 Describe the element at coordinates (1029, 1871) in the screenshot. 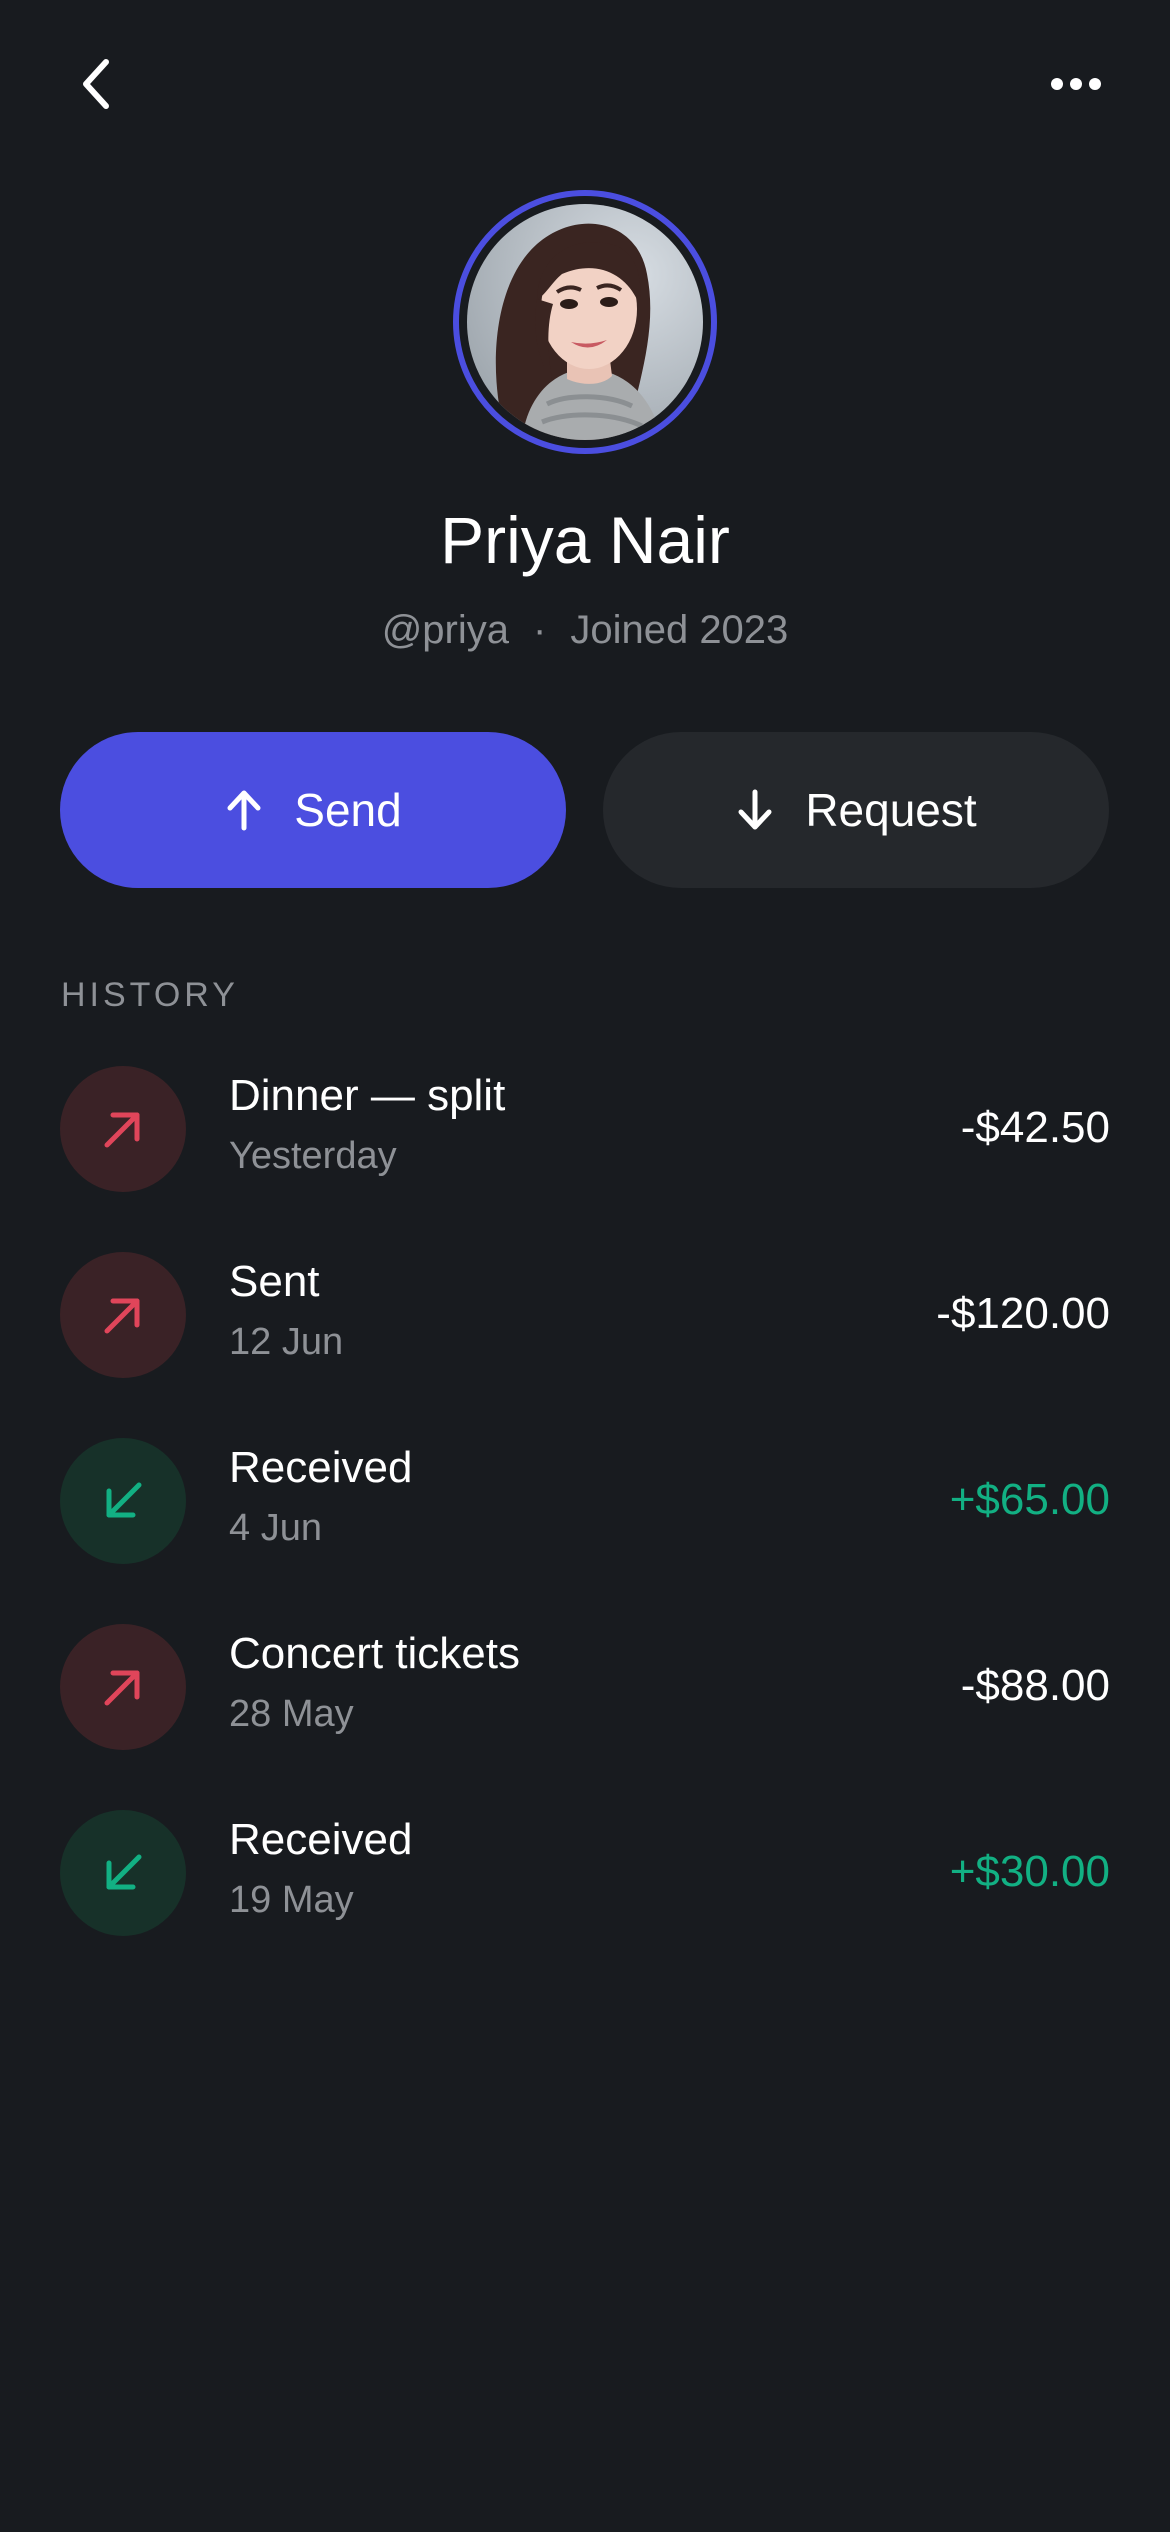

I see `transaction-amount: +$30.00` at that location.